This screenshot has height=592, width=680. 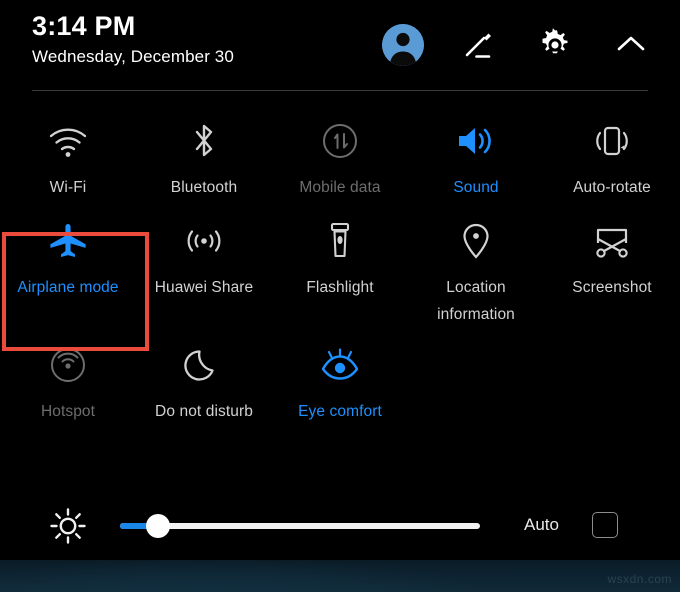 I want to click on tile-eye-comfort: Eye comfort, so click(x=340, y=379).